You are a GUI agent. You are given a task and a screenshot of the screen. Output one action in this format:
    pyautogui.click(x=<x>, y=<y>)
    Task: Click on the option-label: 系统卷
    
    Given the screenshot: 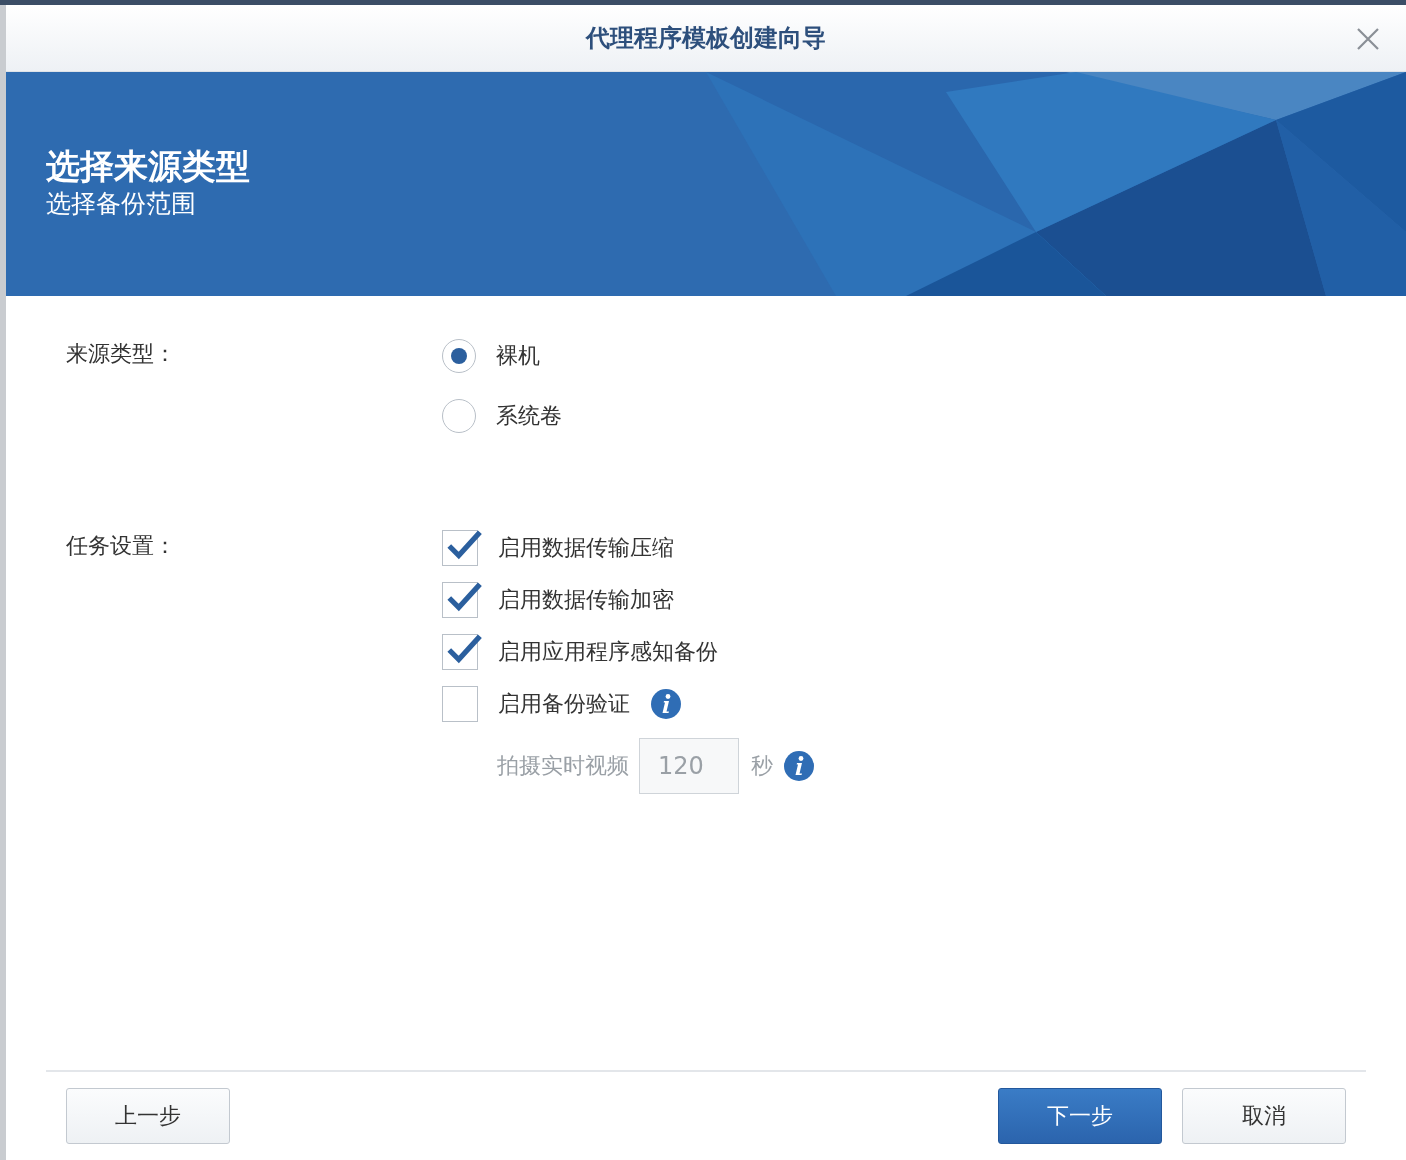 What is the action you would take?
    pyautogui.click(x=529, y=416)
    